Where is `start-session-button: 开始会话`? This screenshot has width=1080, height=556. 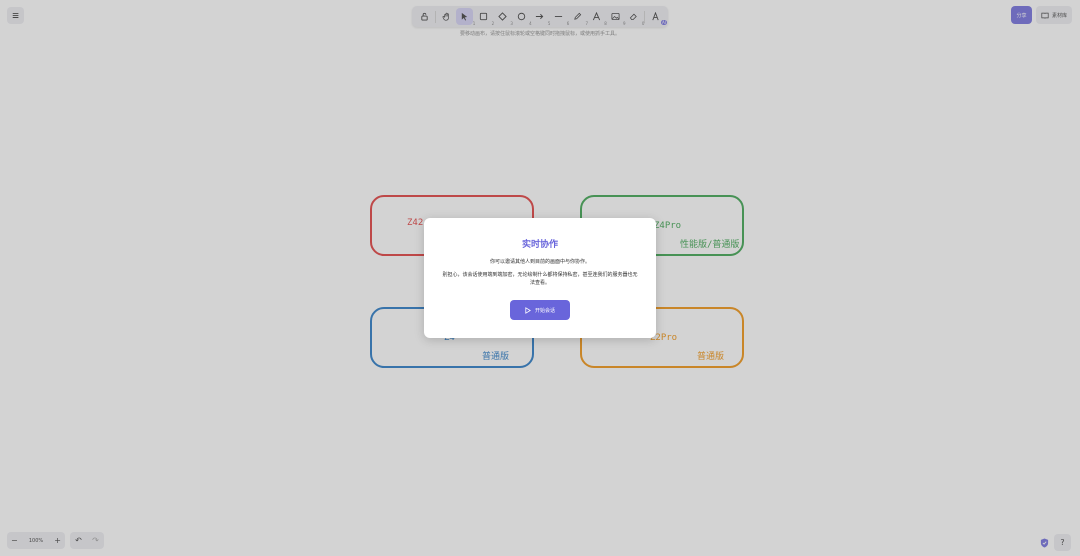
start-session-button: 开始会话 is located at coordinates (540, 310).